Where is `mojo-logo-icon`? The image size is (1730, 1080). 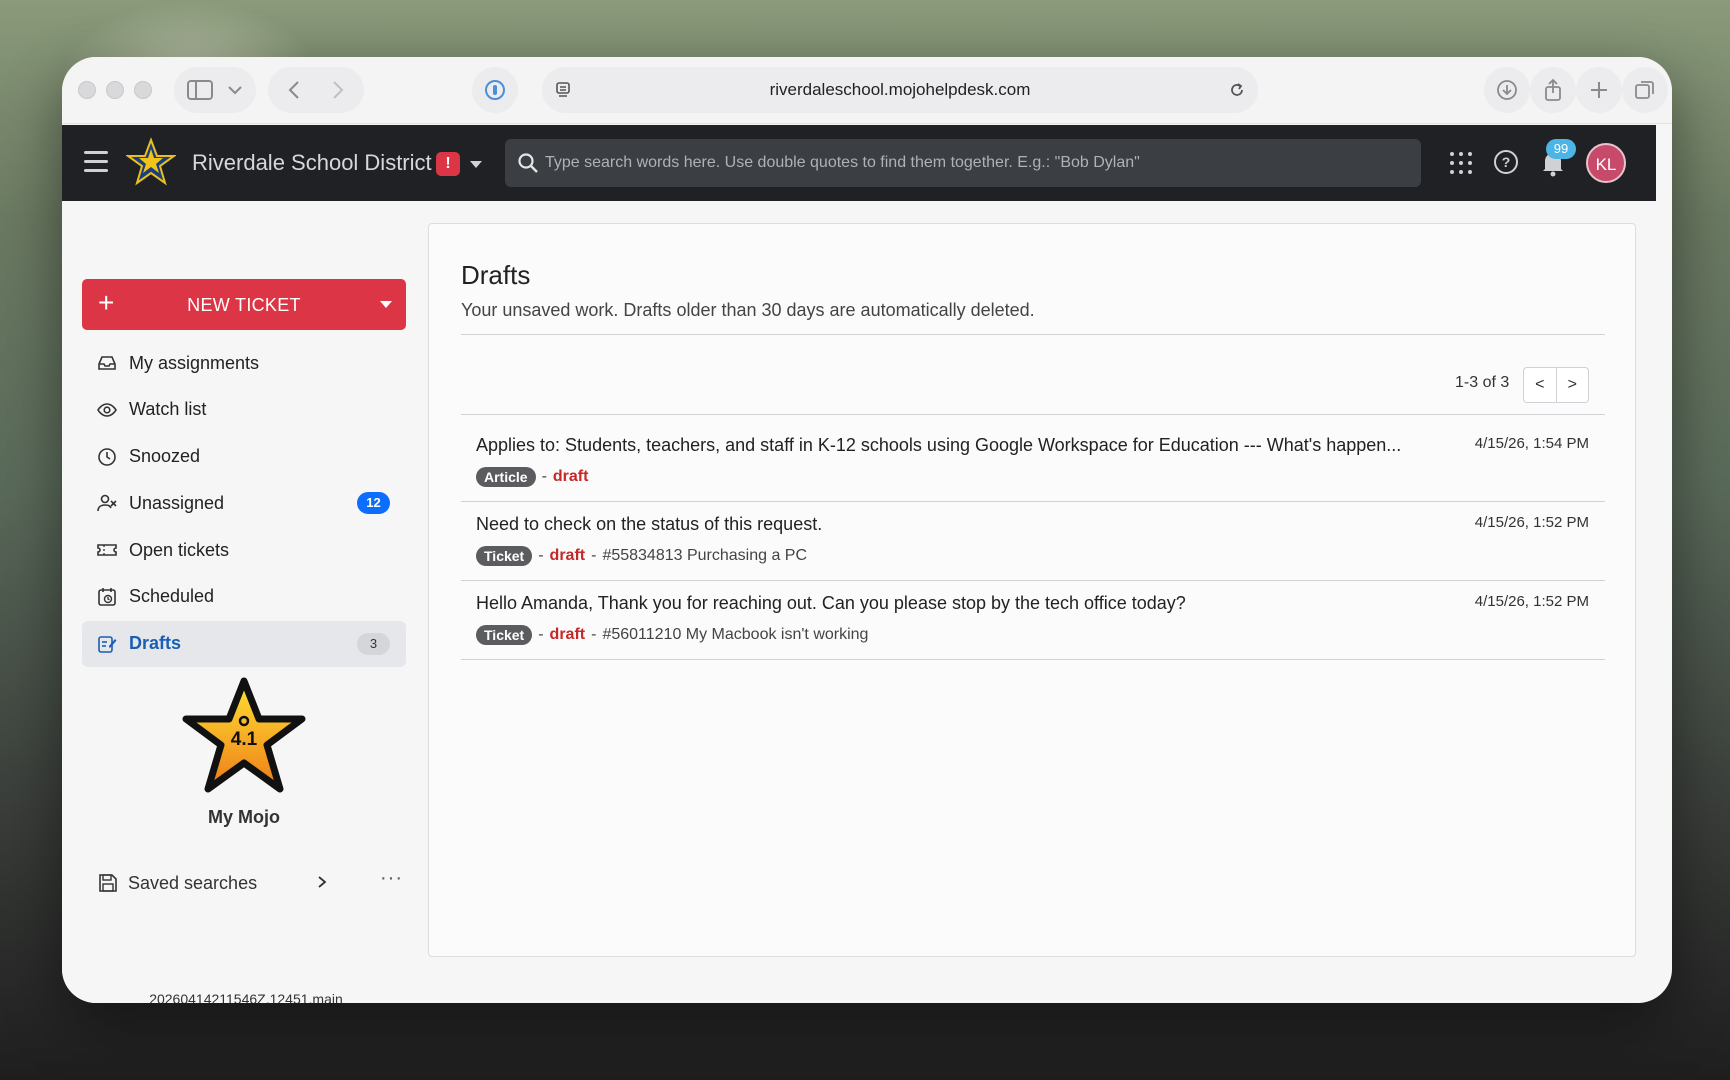 mojo-logo-icon is located at coordinates (151, 162).